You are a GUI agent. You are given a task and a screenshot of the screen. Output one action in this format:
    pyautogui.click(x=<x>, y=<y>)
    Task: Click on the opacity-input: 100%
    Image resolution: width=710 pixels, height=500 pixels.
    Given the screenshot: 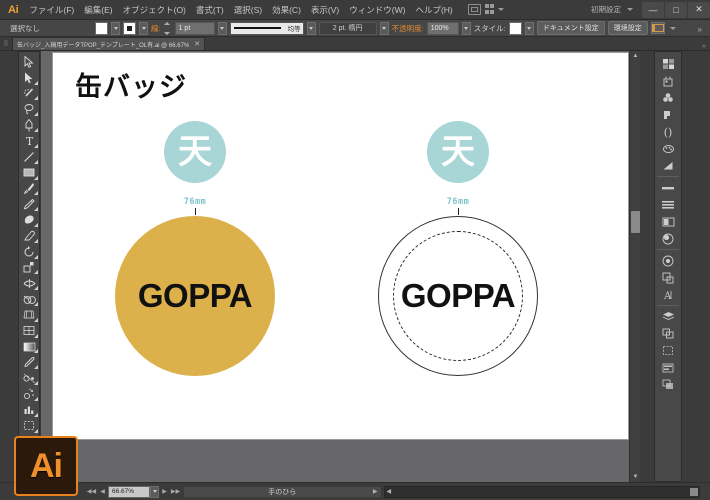 What is the action you would take?
    pyautogui.click(x=442, y=28)
    